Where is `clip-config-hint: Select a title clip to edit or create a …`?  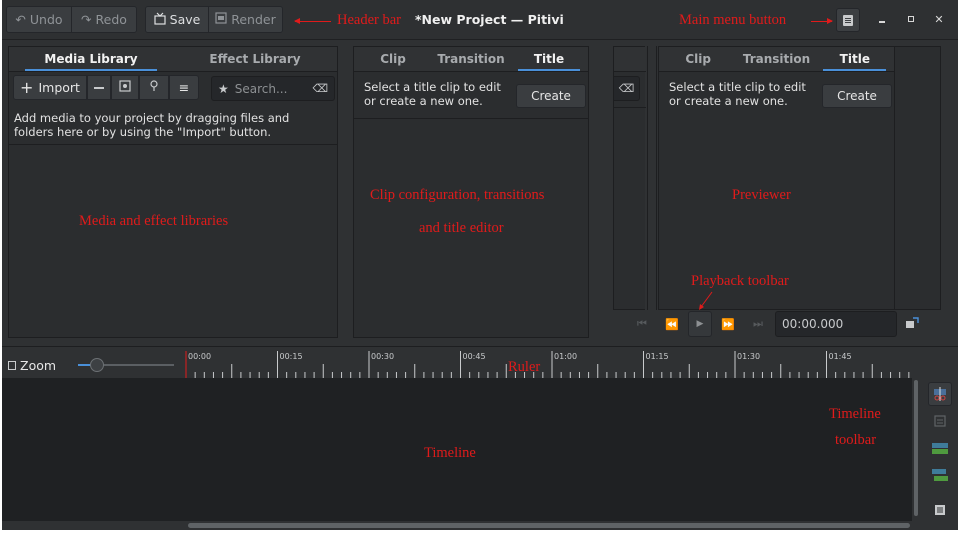
clip-config-hint: Select a title clip to edit or create a … is located at coordinates (432, 94).